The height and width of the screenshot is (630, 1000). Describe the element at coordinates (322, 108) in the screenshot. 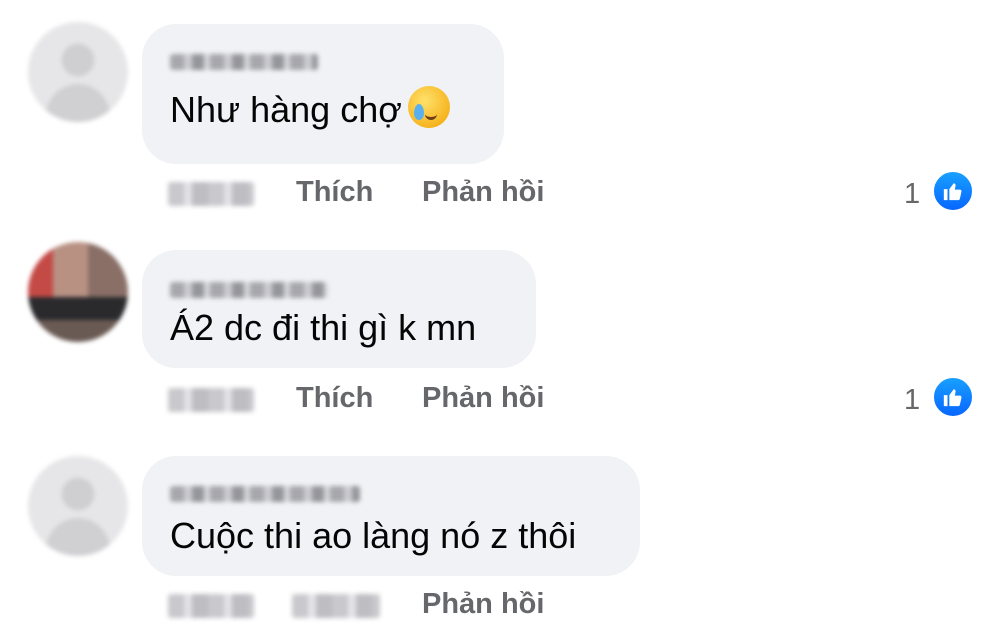

I see `comment-text: Như hàng chợ` at that location.